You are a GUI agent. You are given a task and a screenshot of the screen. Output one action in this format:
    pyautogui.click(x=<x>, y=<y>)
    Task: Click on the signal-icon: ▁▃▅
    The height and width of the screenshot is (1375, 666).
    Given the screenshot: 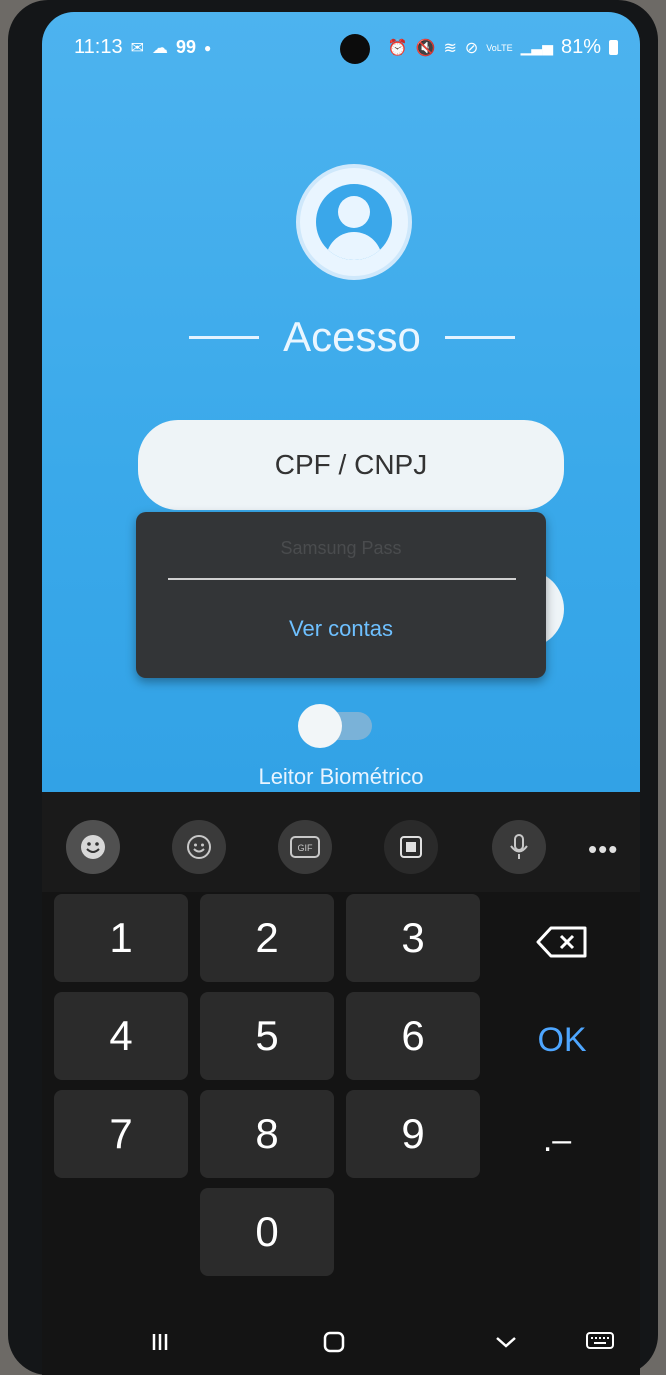 What is the action you would take?
    pyautogui.click(x=536, y=47)
    